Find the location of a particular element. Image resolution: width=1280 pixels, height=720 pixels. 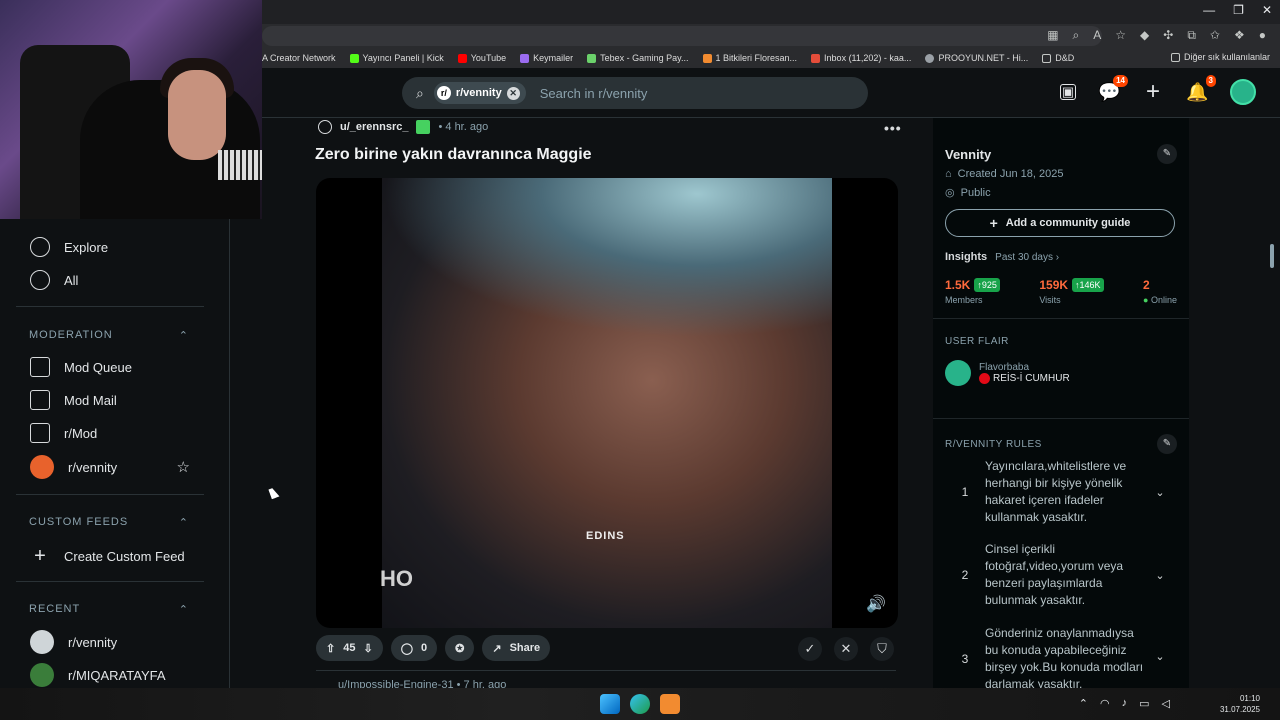

remove-x-icon: ✕ is located at coordinates (846, 649).